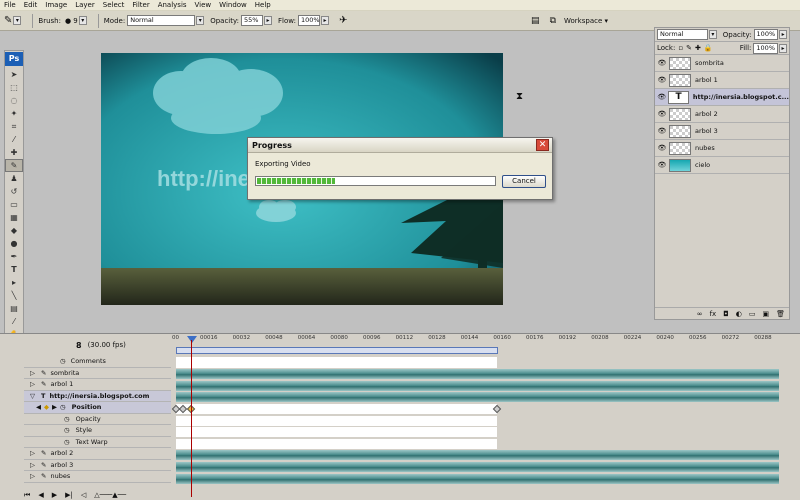  I want to click on timeline-row-arbol-2: ▷ ✎ arbol 2, so click(97, 454).